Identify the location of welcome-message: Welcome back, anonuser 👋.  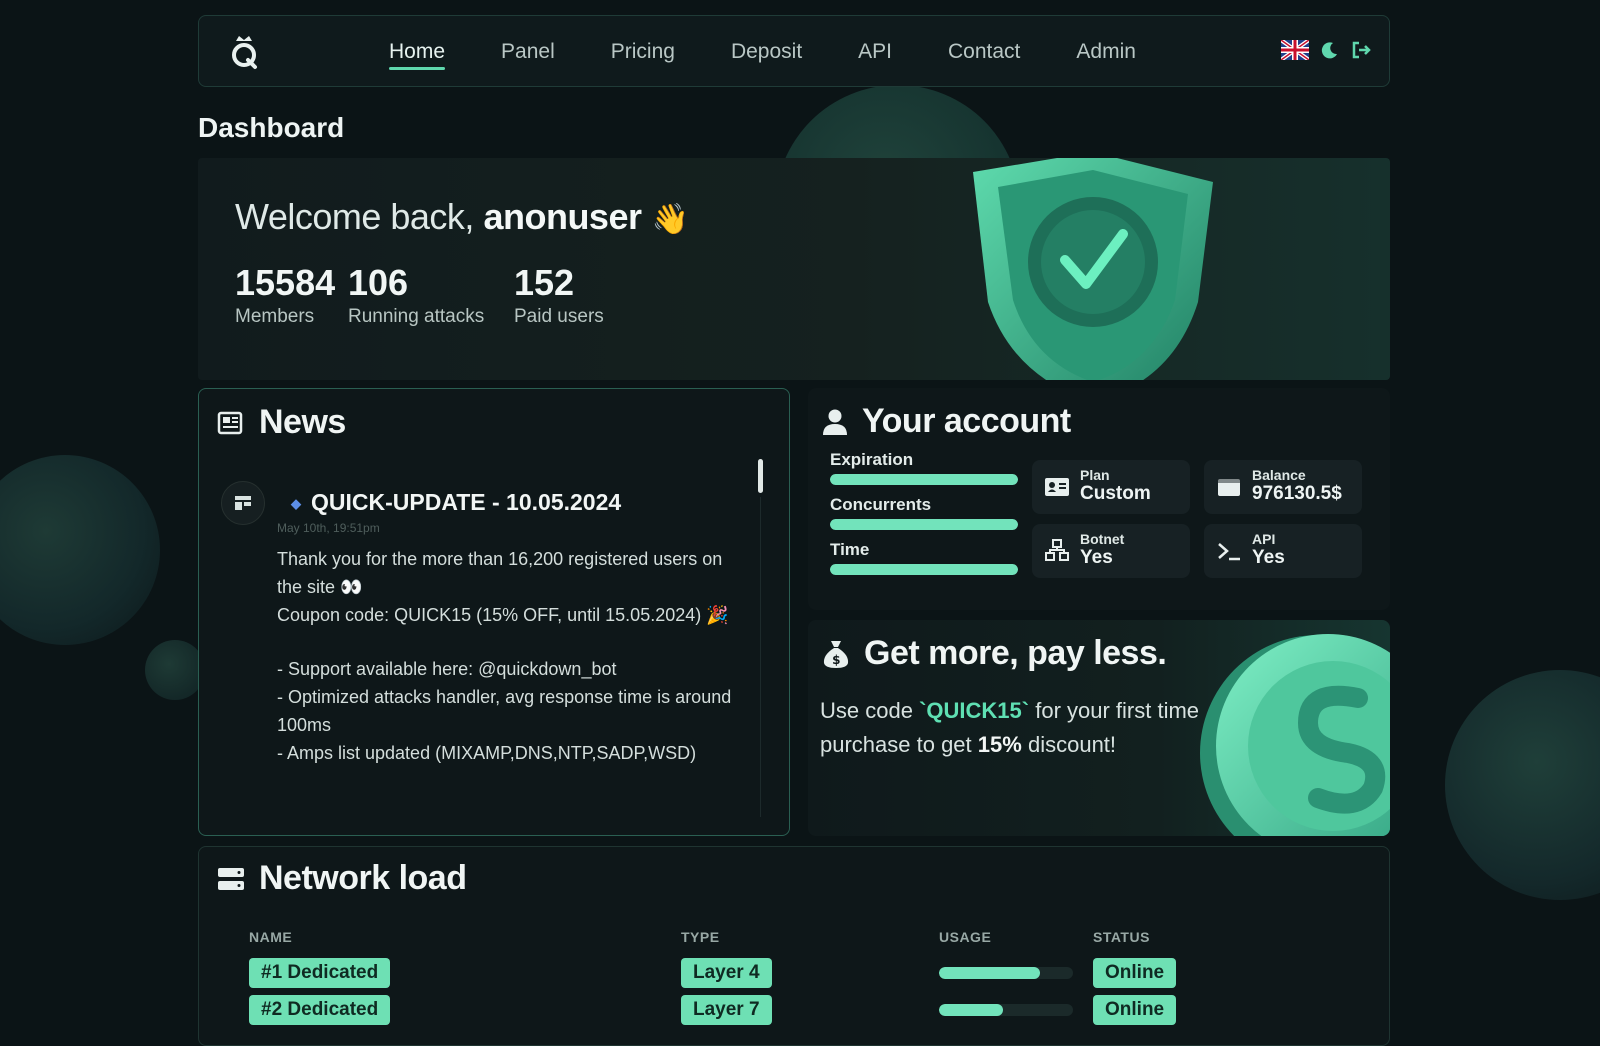
(462, 217).